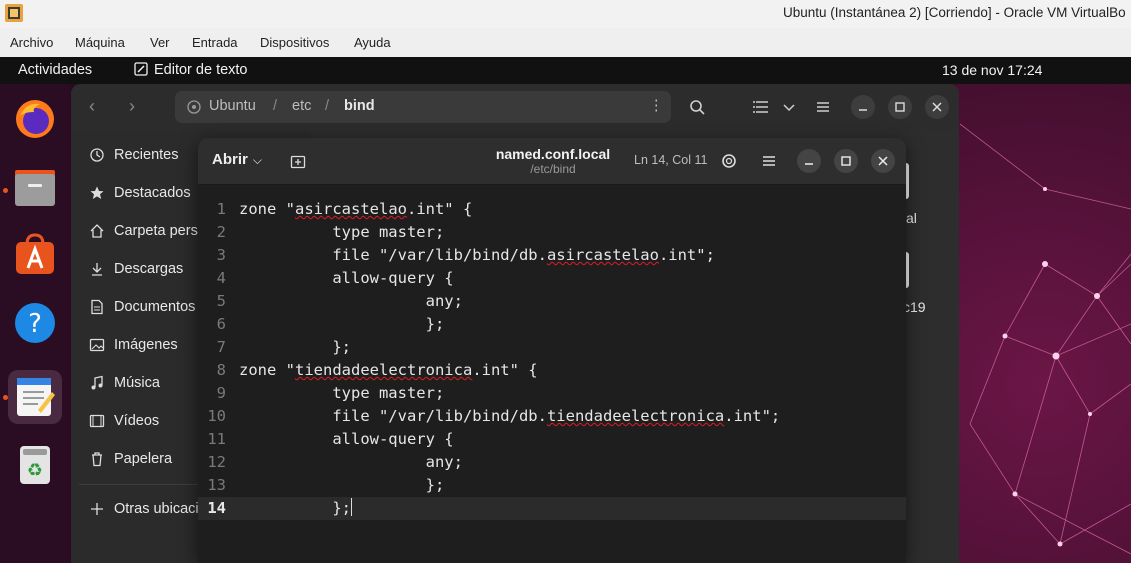 This screenshot has width=1131, height=563. I want to click on view-options-chevron-icon, so click(789, 107).